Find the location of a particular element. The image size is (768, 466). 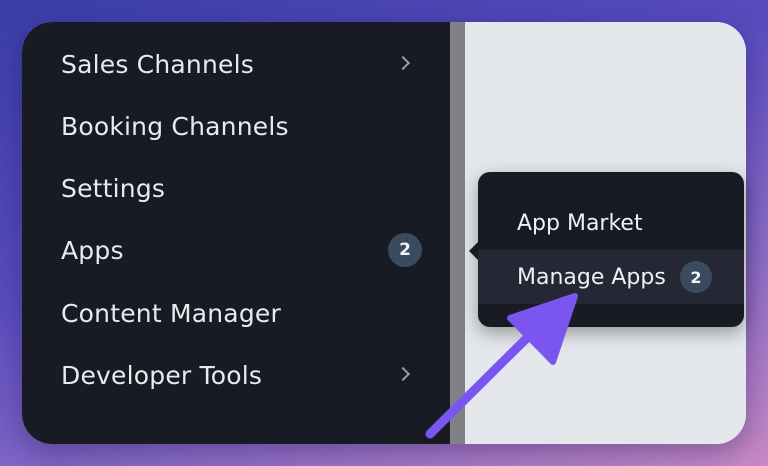

sidebar-item-settings: Settings is located at coordinates (236, 188).